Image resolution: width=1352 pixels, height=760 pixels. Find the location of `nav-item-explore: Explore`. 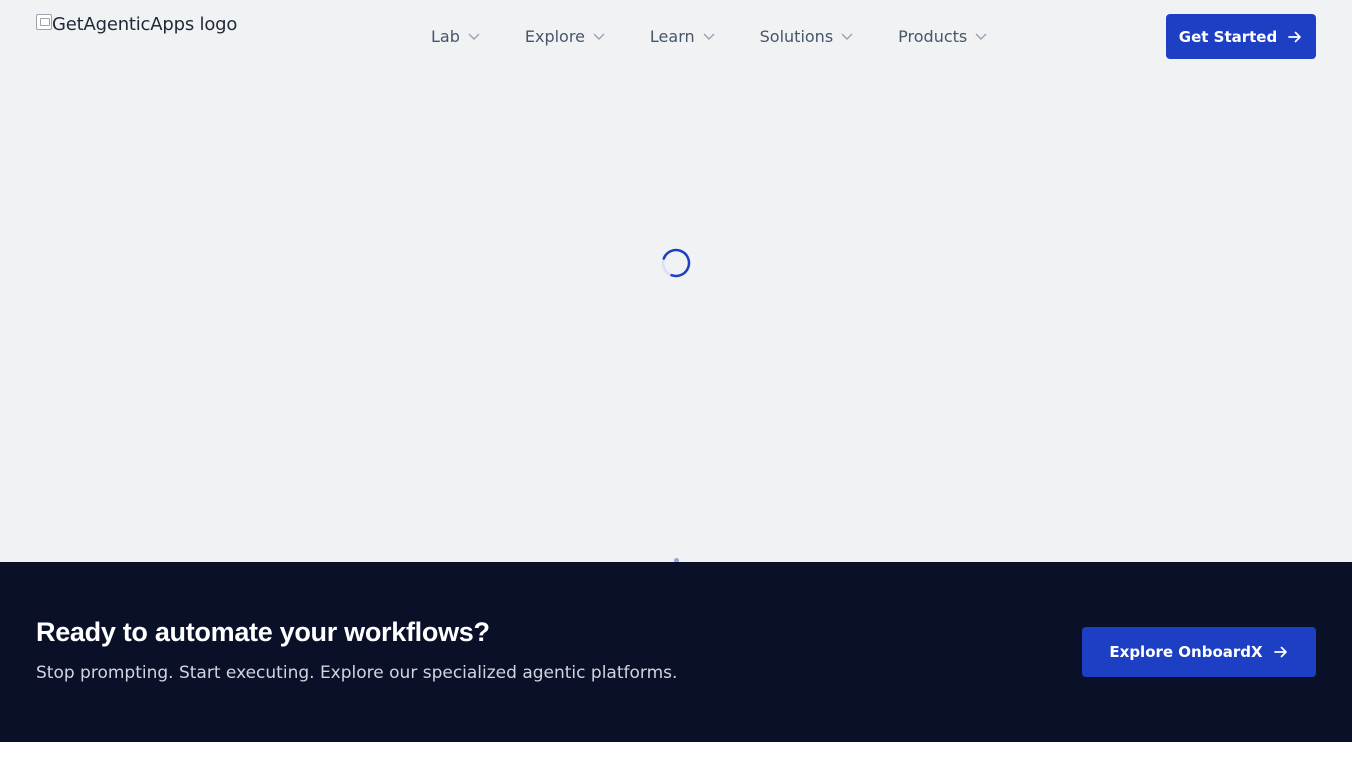

nav-item-explore: Explore is located at coordinates (565, 36).